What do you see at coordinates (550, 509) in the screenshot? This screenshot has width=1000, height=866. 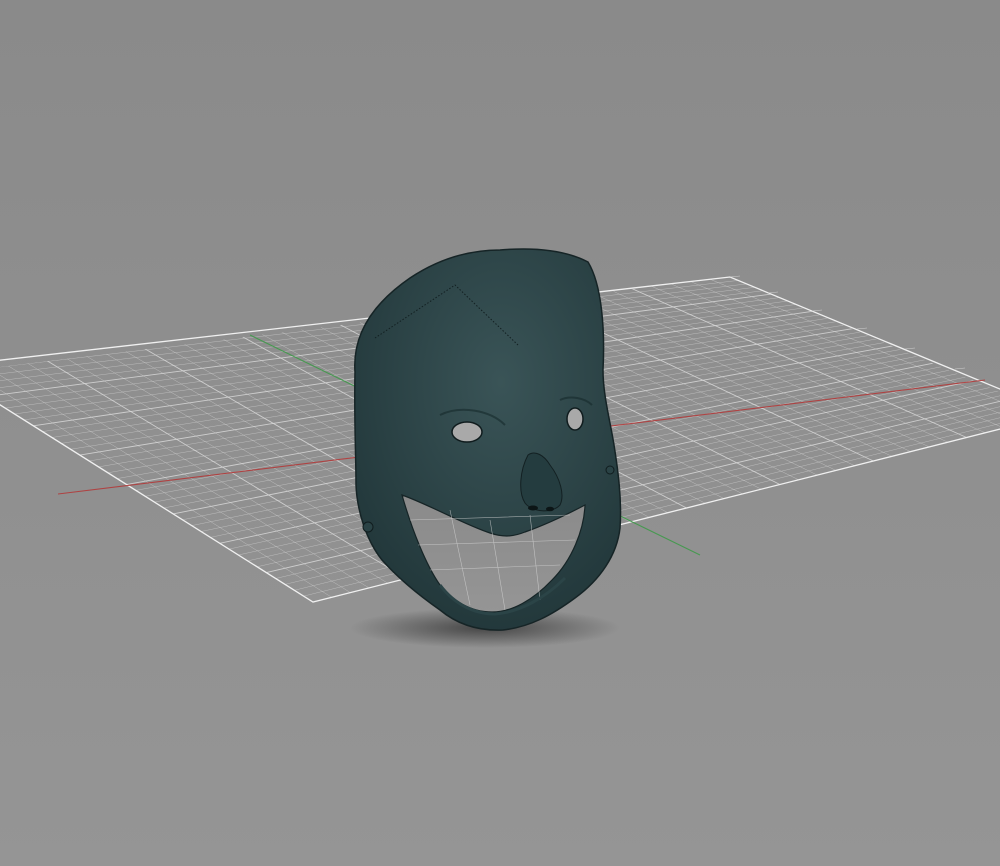 I see `mask-nostril-right` at bounding box center [550, 509].